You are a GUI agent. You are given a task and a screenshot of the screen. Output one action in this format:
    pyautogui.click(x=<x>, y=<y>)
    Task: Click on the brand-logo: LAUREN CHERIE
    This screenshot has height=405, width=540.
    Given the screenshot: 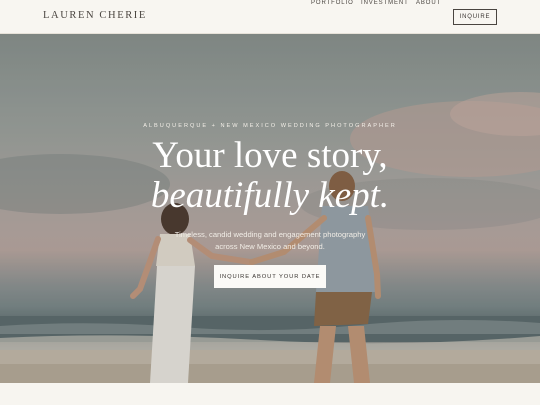 What is the action you would take?
    pyautogui.click(x=95, y=15)
    